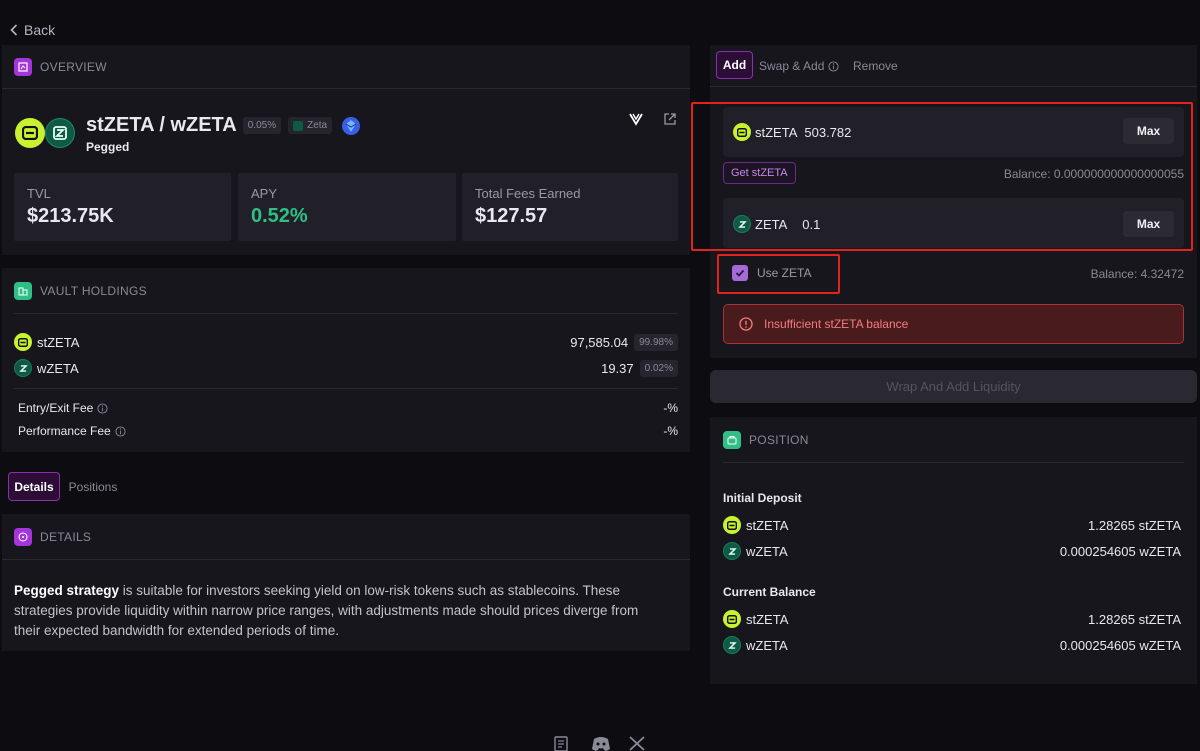  What do you see at coordinates (108, 147) in the screenshot?
I see `strategy-label: Pegged` at bounding box center [108, 147].